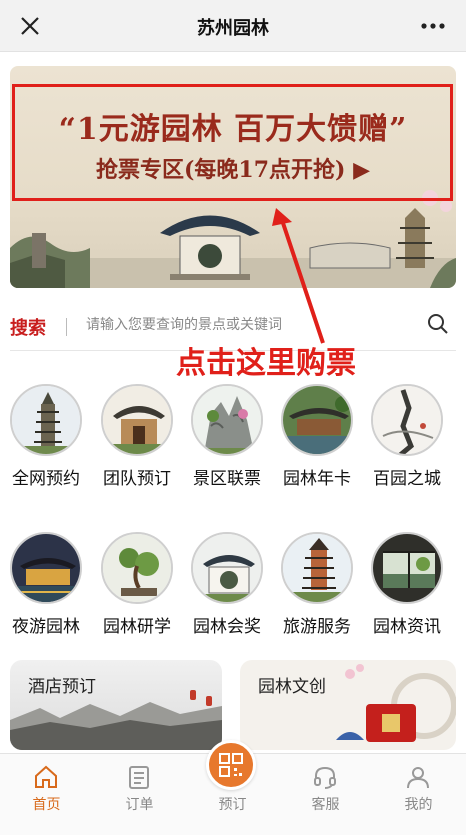  I want to click on grid-label: 旅游服务, so click(317, 627).